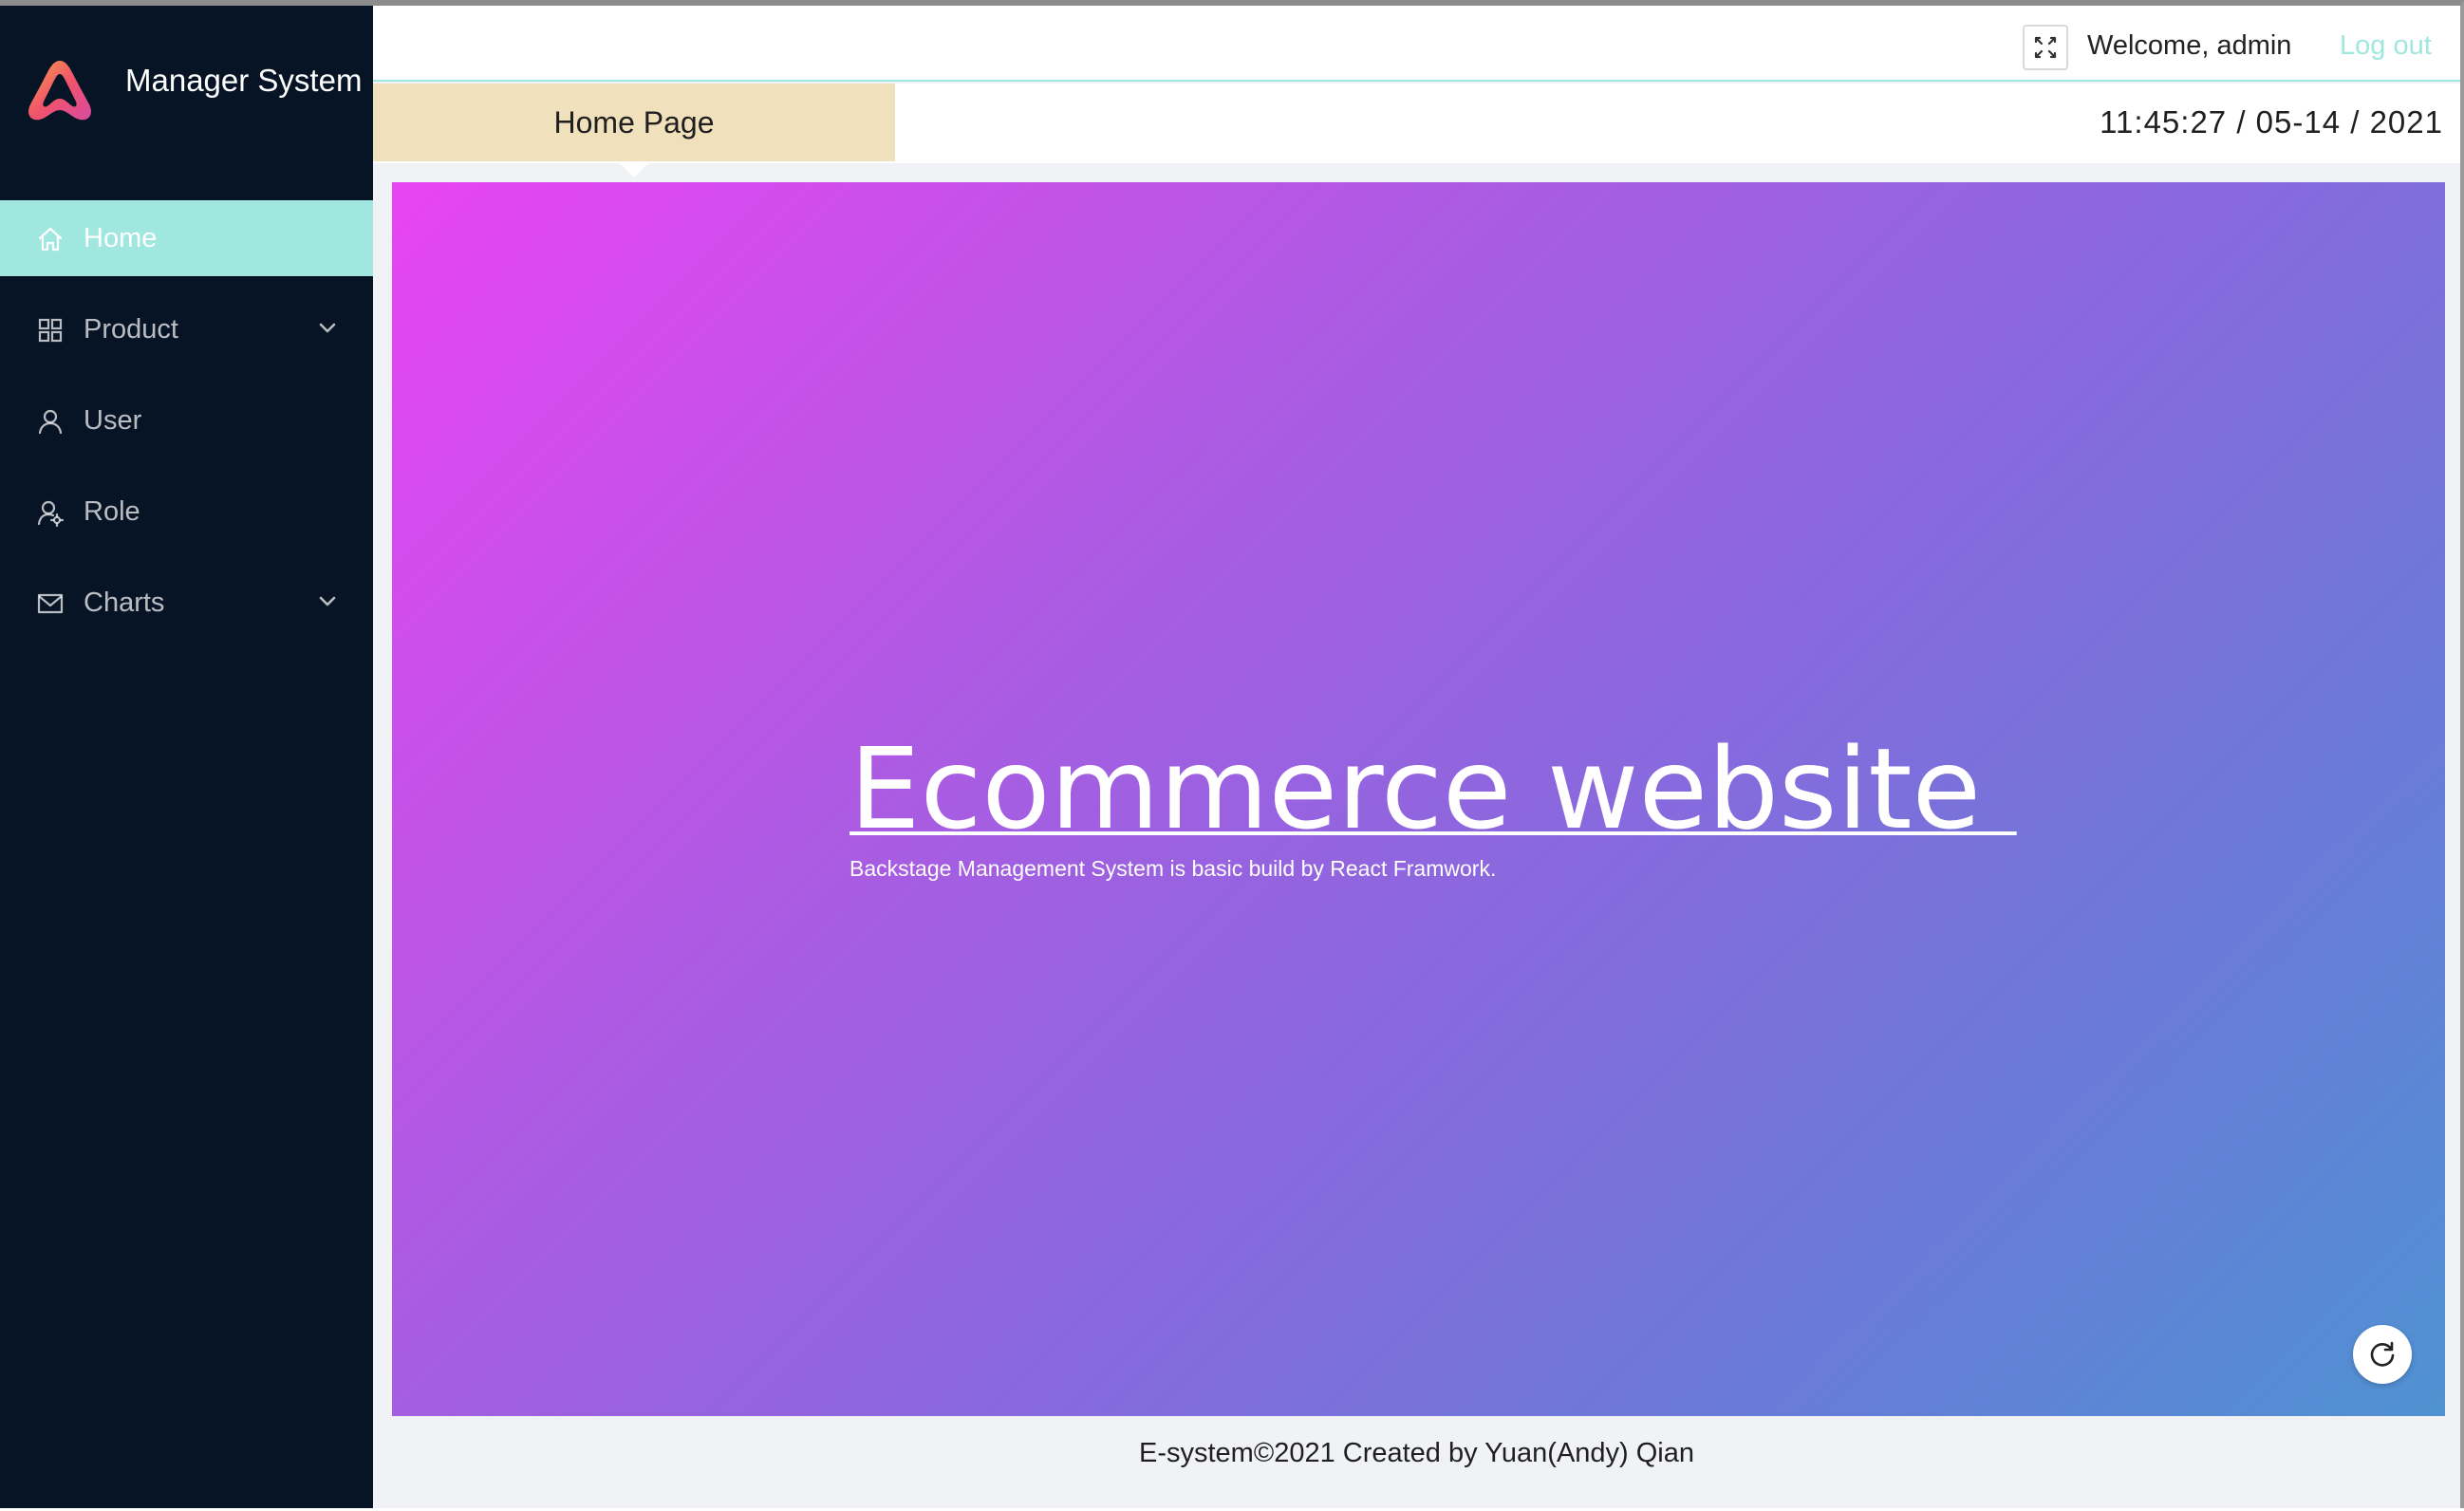 The image size is (2464, 1511). What do you see at coordinates (187, 329) in the screenshot?
I see `sidebar-item-product: Product` at bounding box center [187, 329].